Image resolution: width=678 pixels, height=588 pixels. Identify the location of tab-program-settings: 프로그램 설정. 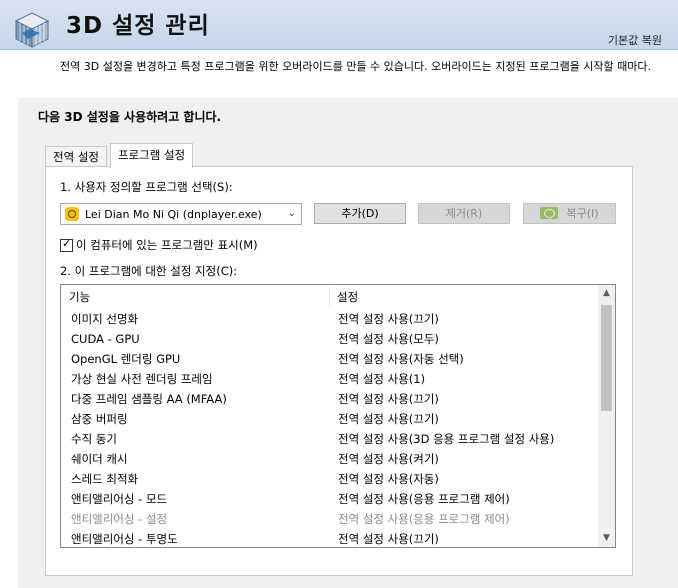
(152, 155).